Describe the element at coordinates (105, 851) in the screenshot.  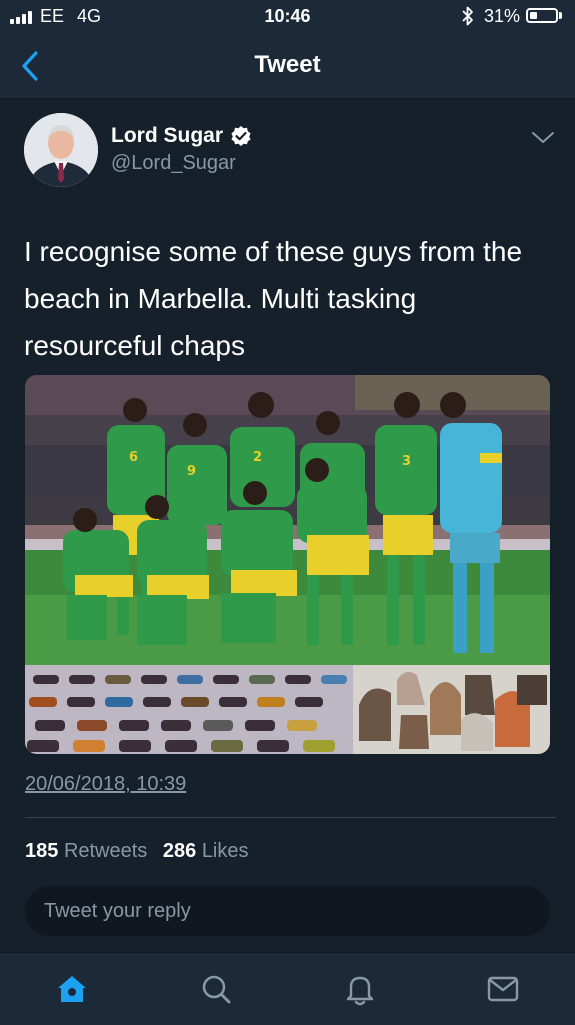
I see `retweets-label: Retweets` at that location.